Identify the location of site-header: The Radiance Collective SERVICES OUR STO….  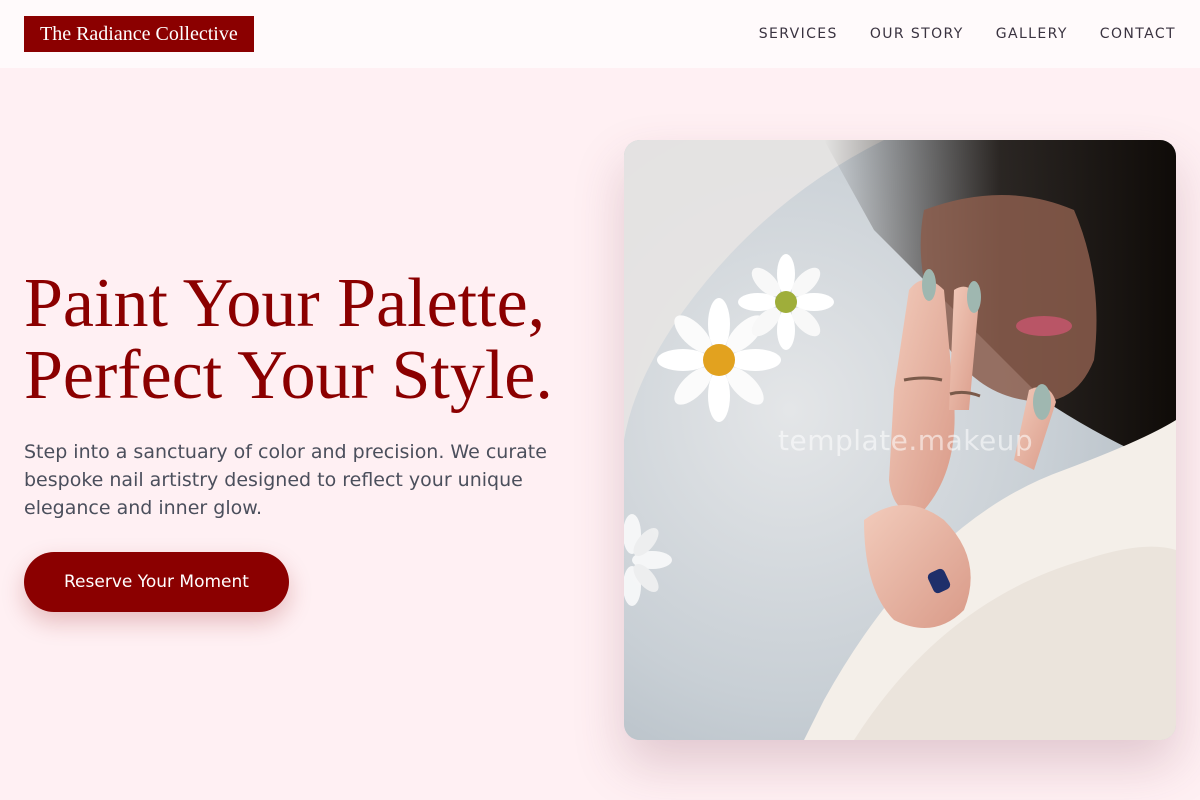
(600, 34).